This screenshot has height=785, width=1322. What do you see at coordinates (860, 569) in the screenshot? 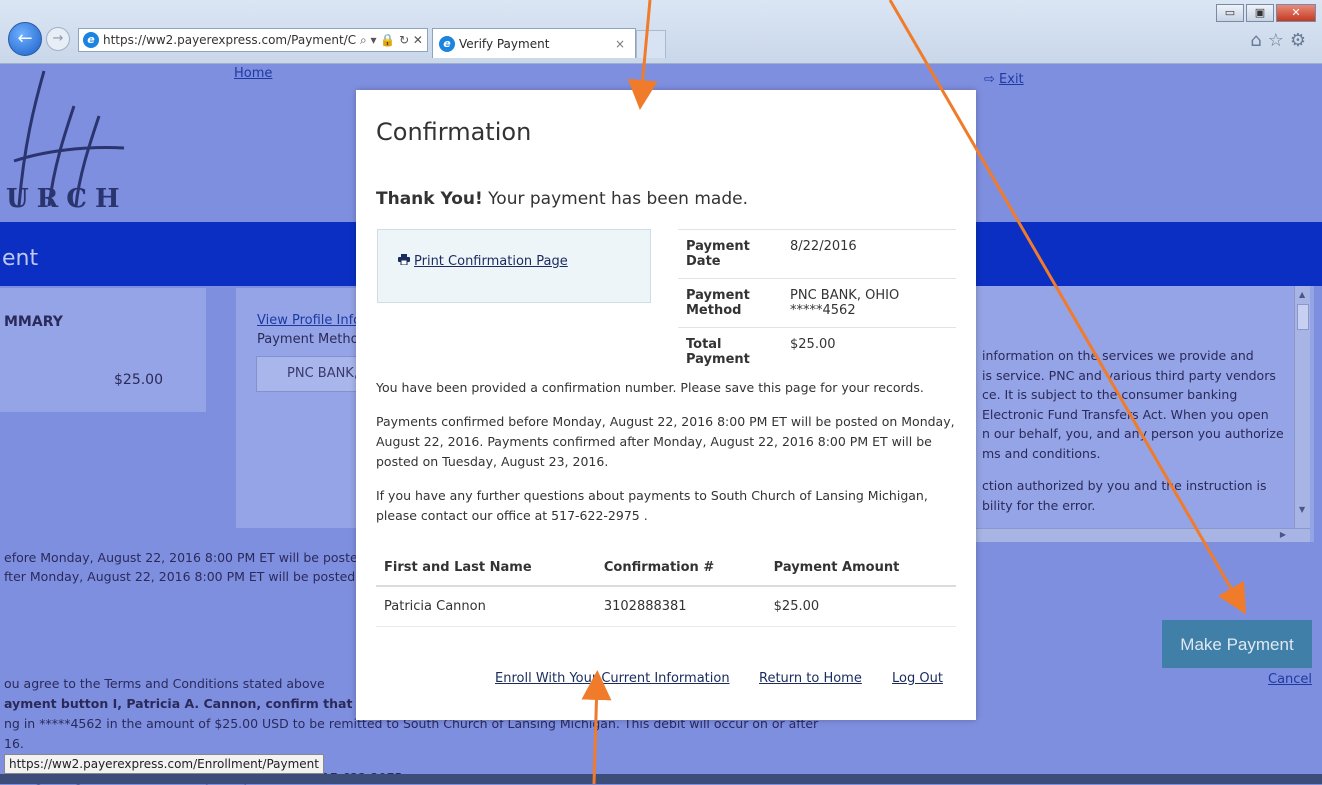
I see `column-header-amount: Payment Amount` at bounding box center [860, 569].